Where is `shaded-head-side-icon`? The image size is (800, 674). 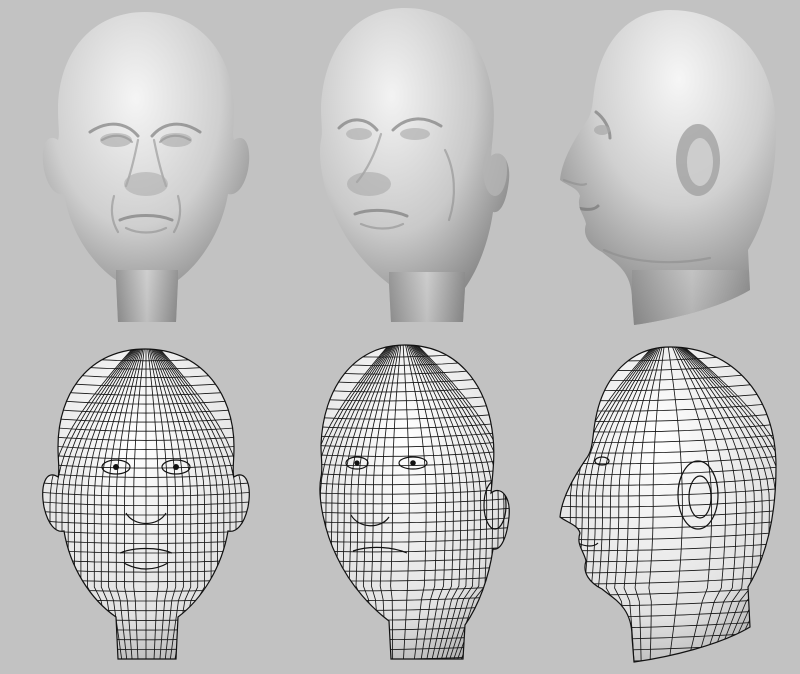 shaded-head-side-icon is located at coordinates (668, 167).